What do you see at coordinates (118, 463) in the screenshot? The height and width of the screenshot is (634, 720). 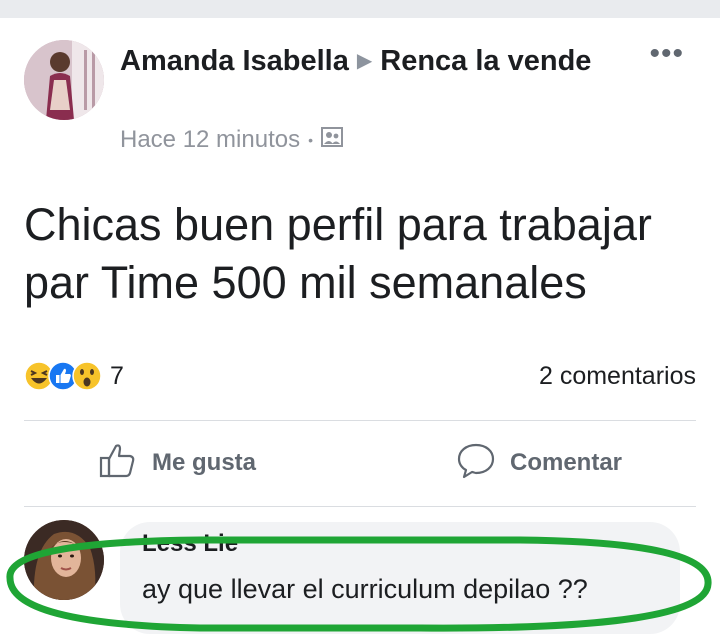 I see `thumbs-up-icon` at bounding box center [118, 463].